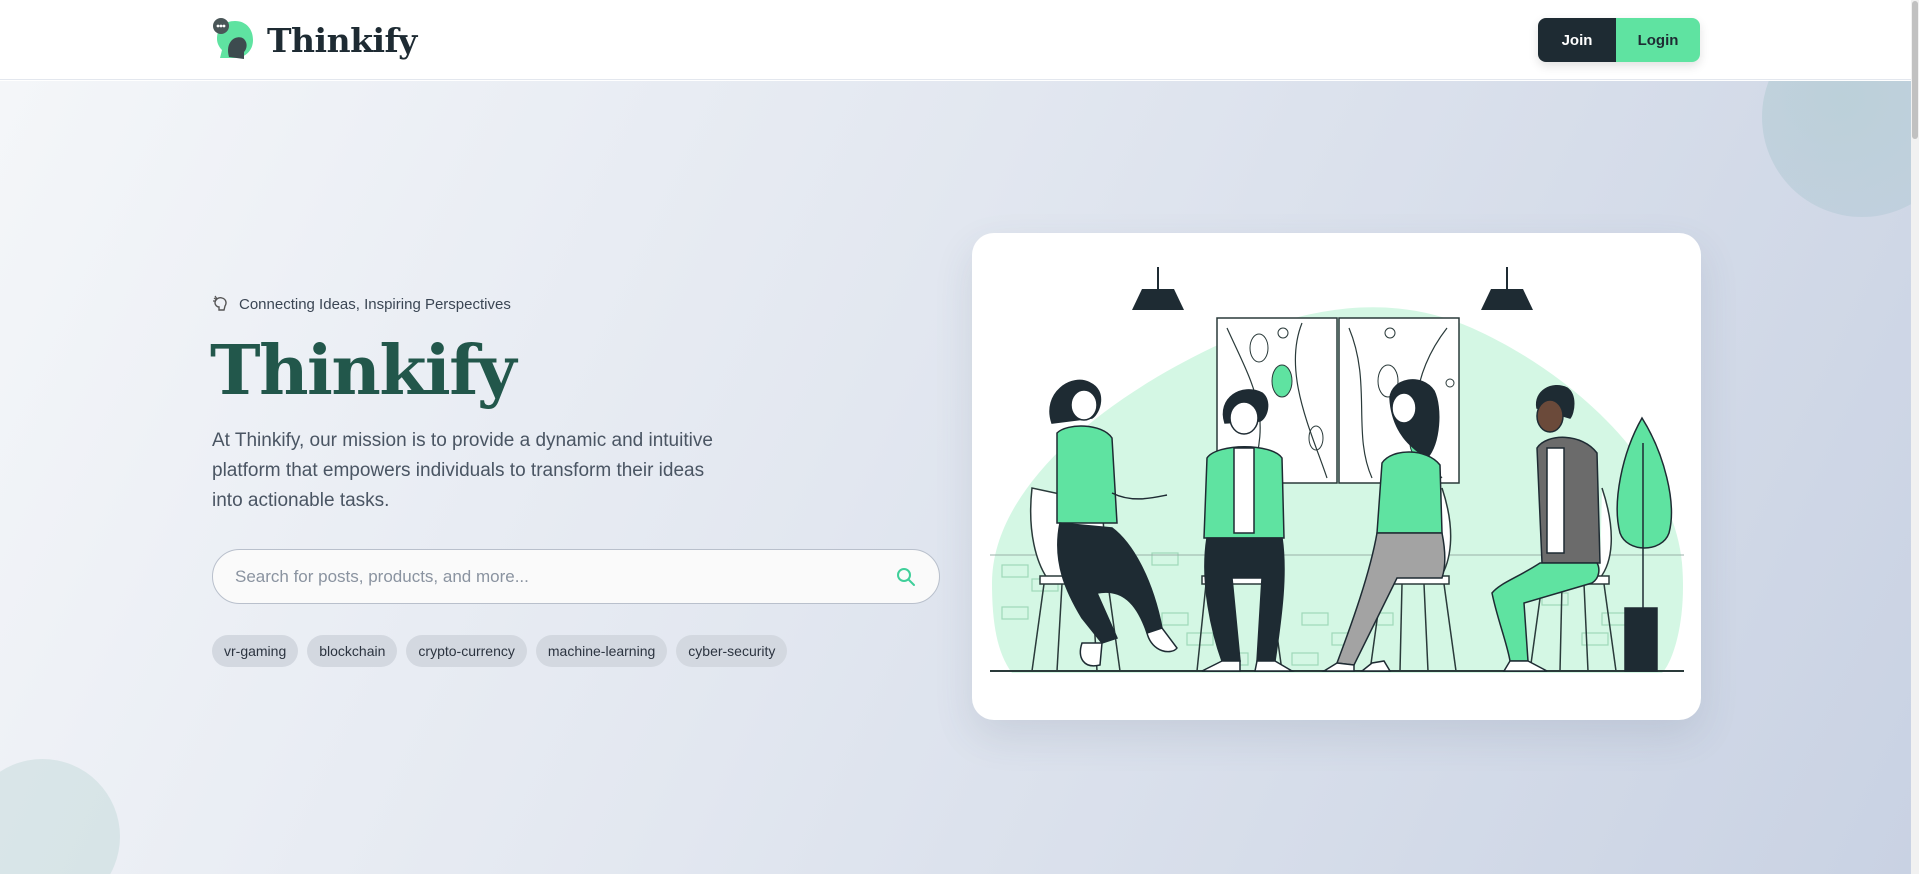 The height and width of the screenshot is (874, 1919). Describe the element at coordinates (1836, 149) in the screenshot. I see `decorative-circle-top-right` at that location.